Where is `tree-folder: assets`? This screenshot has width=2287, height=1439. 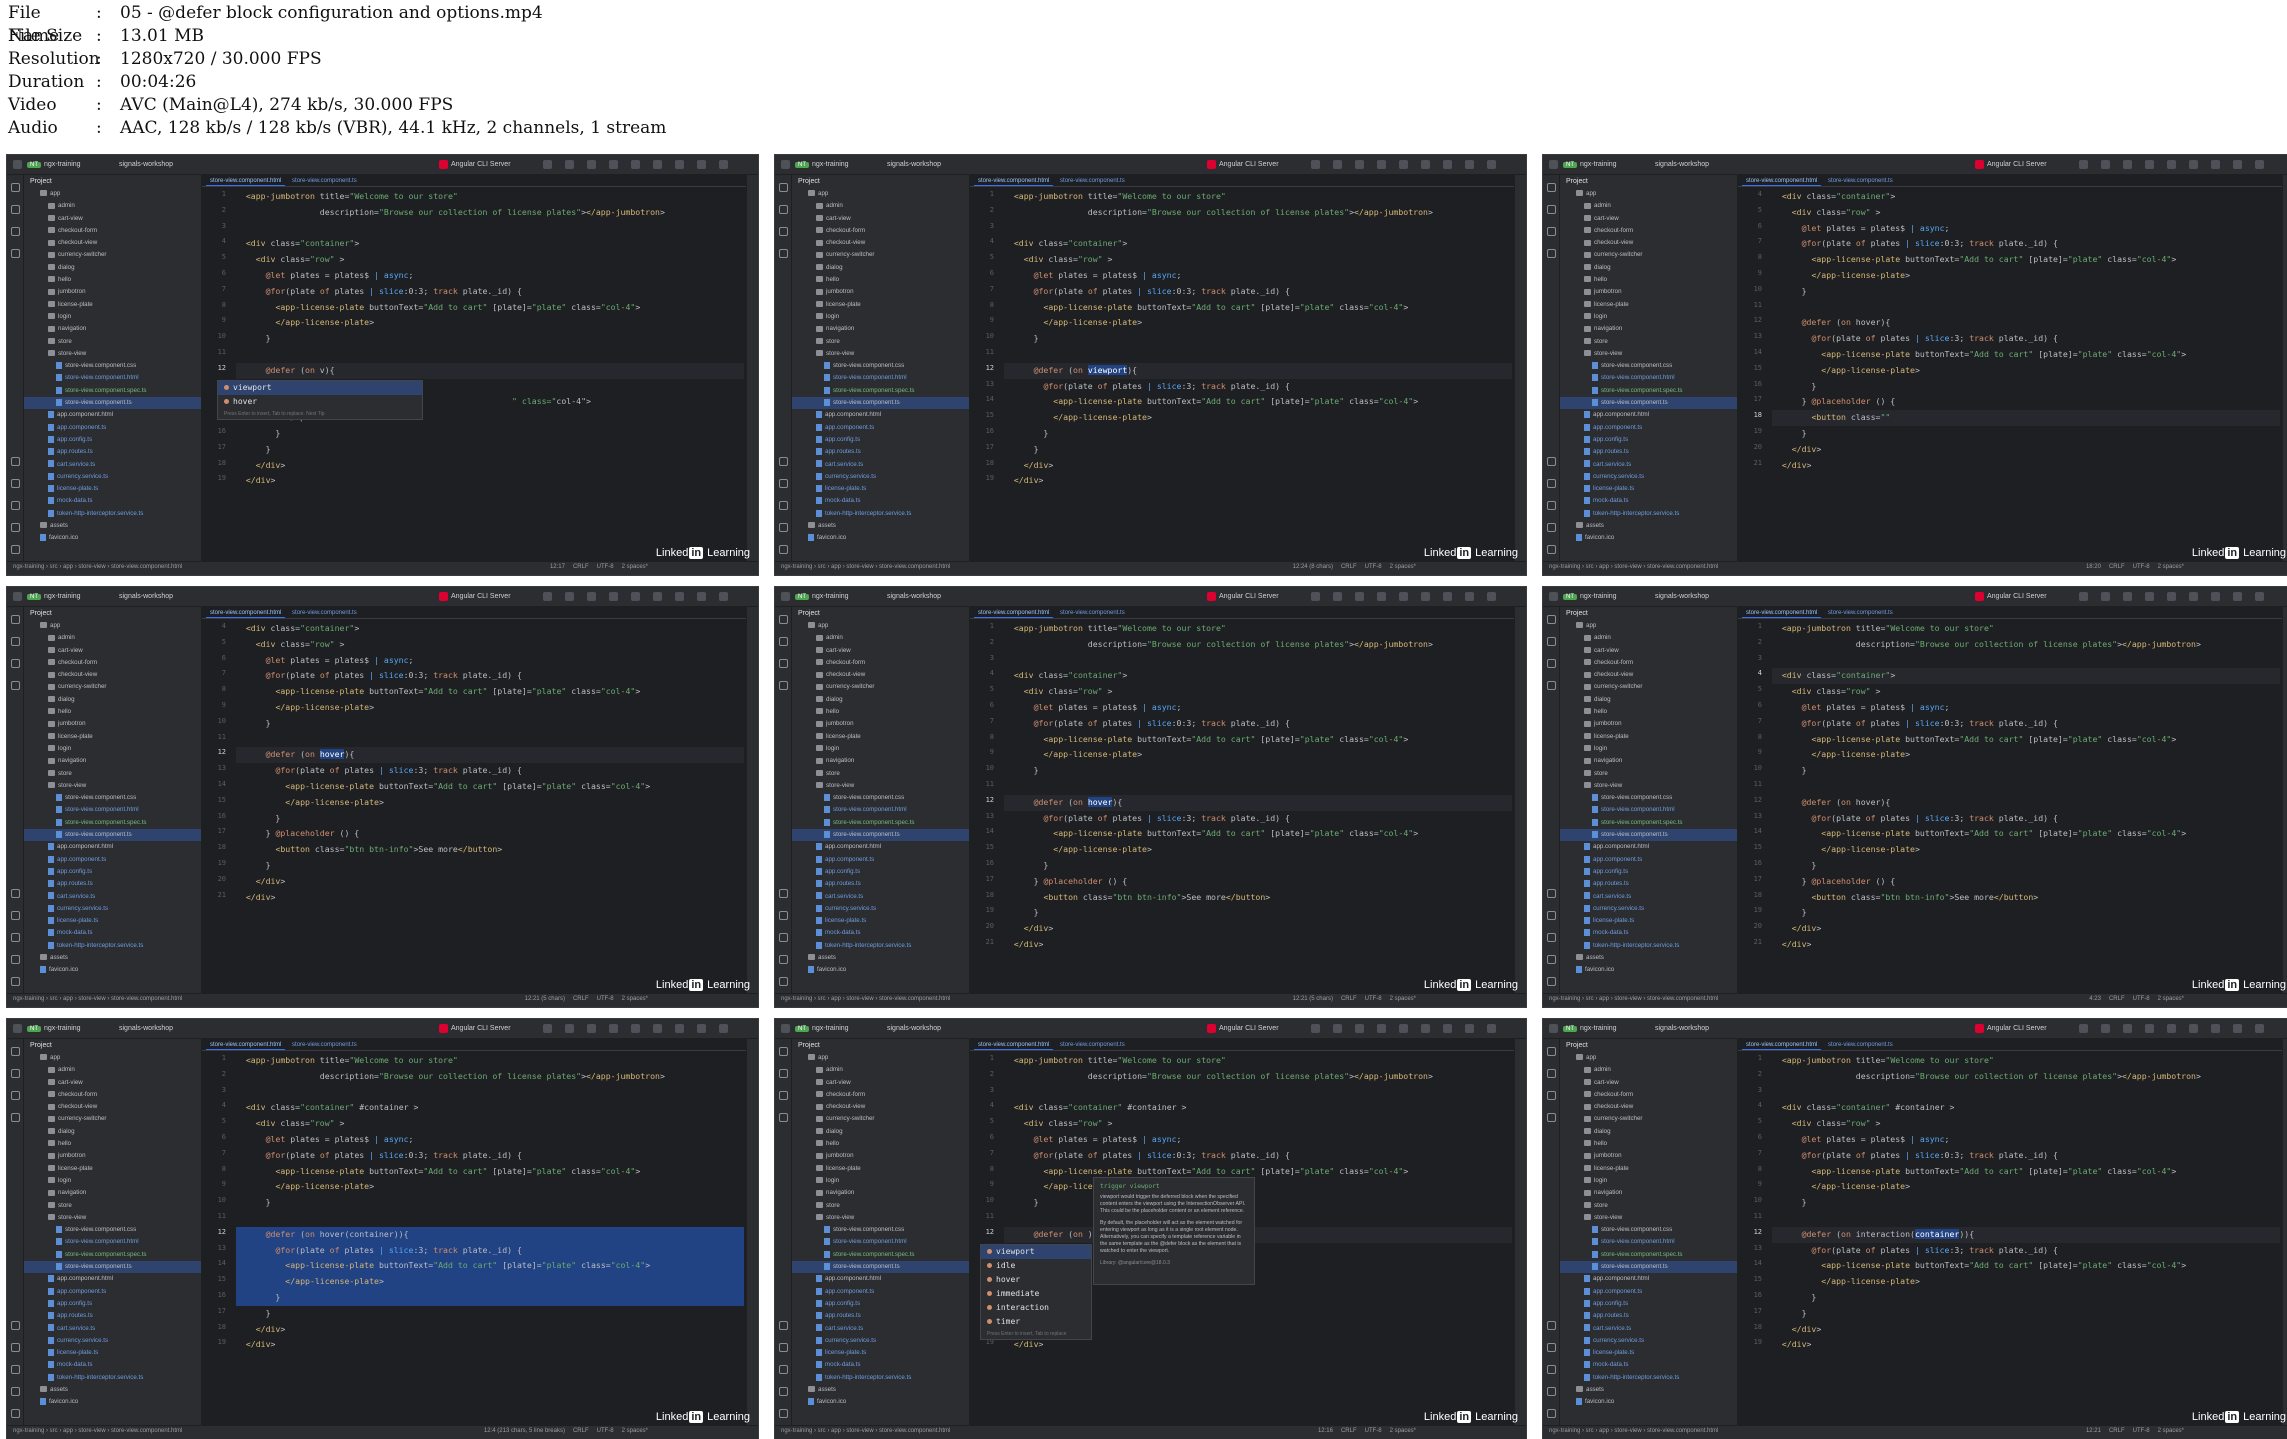 tree-folder: assets is located at coordinates (112, 526).